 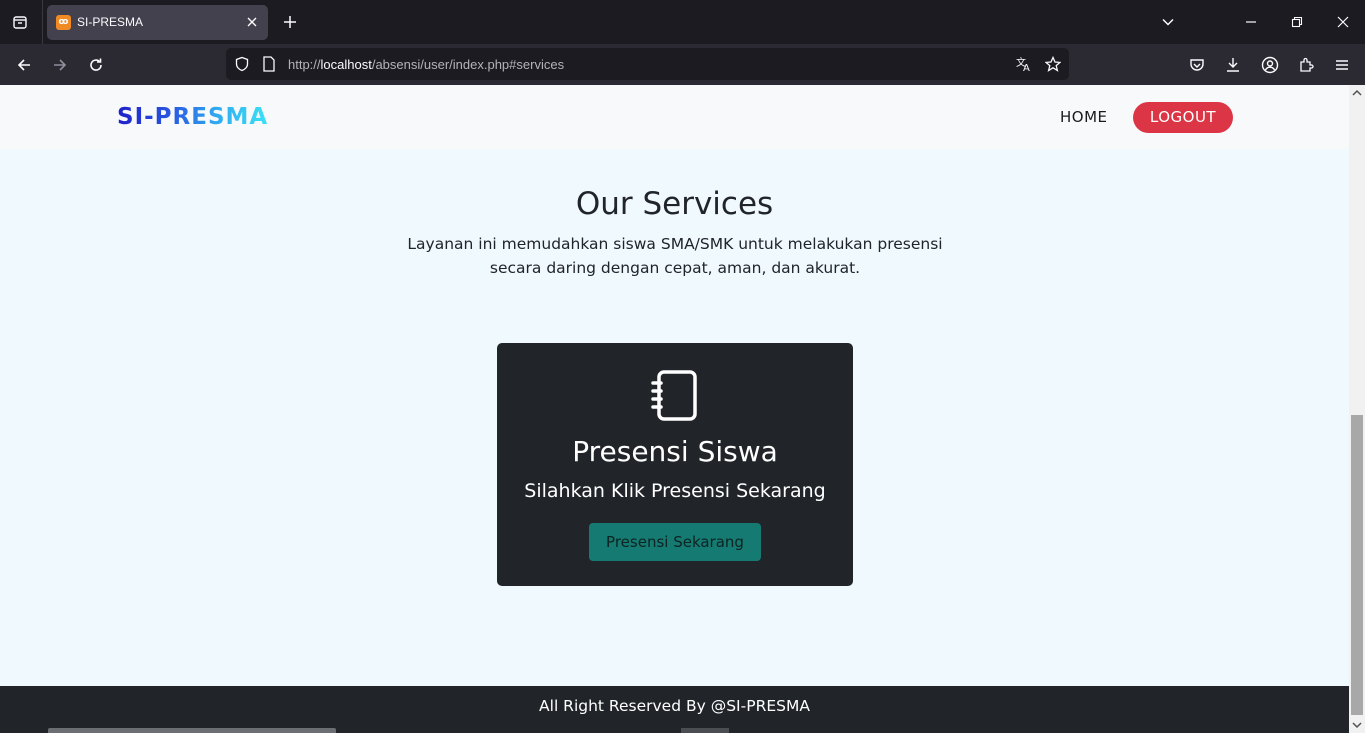 What do you see at coordinates (468, 64) in the screenshot?
I see `url-path: /absensi/user/index.php#services` at bounding box center [468, 64].